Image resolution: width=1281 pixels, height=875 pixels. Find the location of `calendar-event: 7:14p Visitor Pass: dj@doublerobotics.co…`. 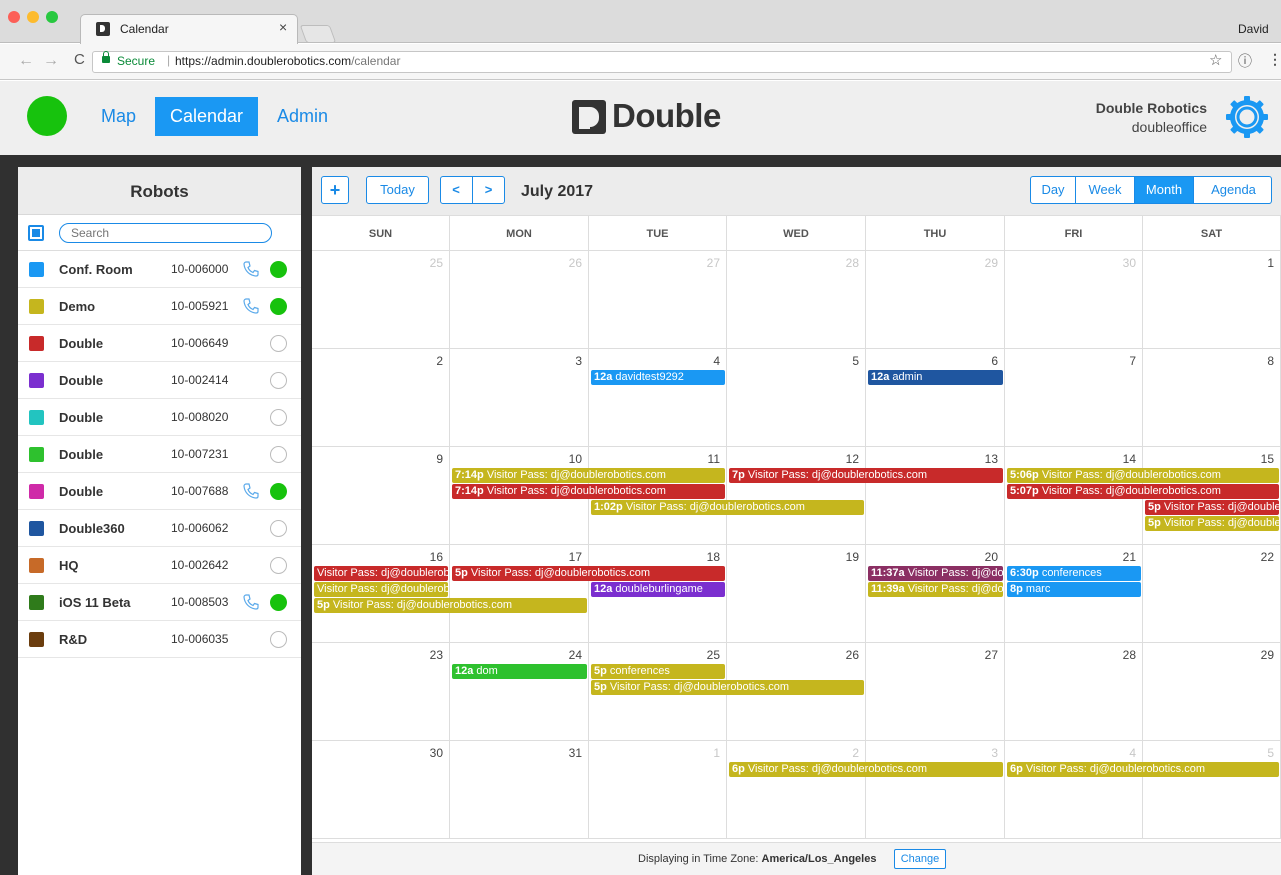

calendar-event: 7:14p Visitor Pass: dj@doublerobotics.co… is located at coordinates (588, 475).